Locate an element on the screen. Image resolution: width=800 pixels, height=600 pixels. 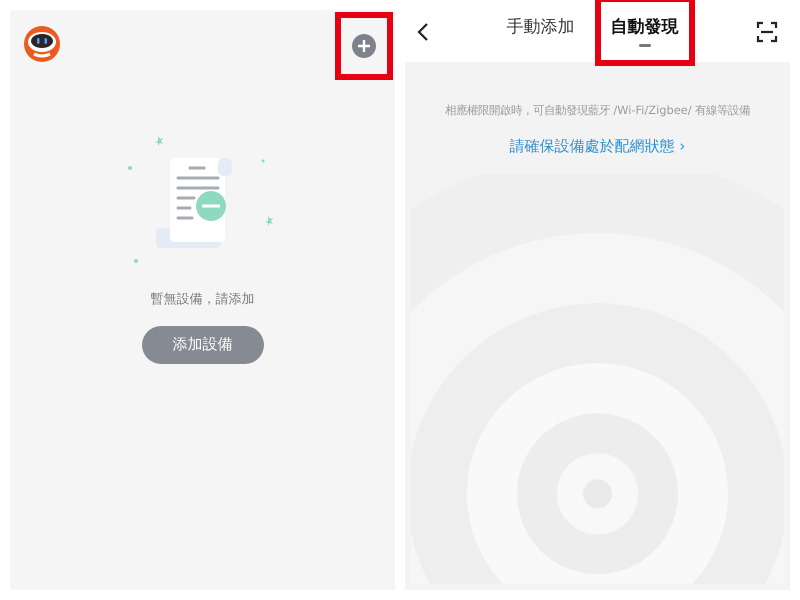
plus-icon is located at coordinates (364, 46).